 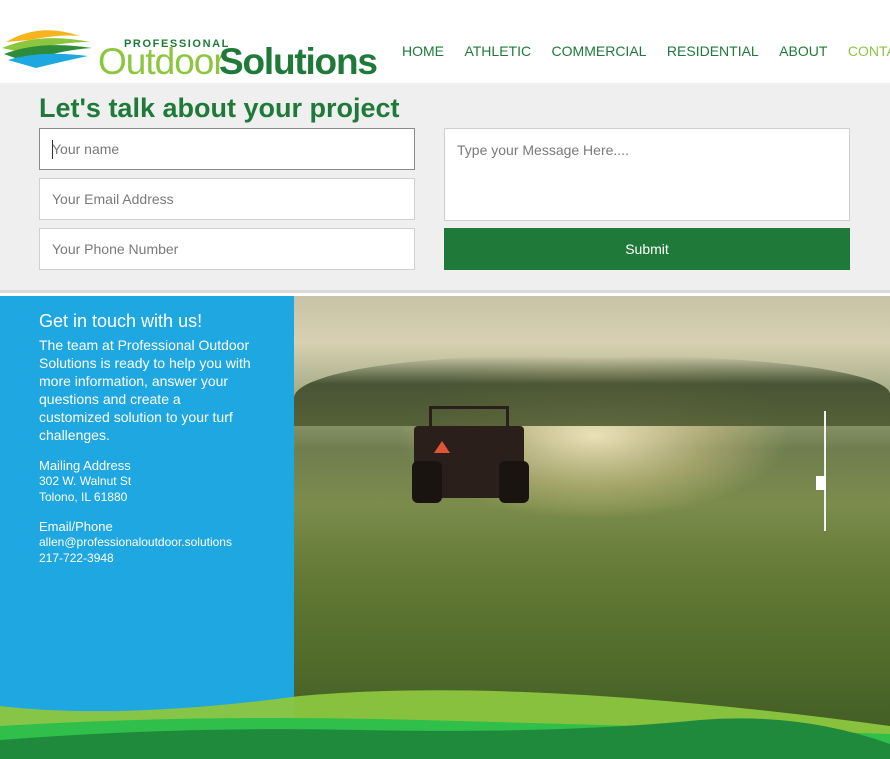 I want to click on email-input: Your Email Address, so click(x=227, y=199).